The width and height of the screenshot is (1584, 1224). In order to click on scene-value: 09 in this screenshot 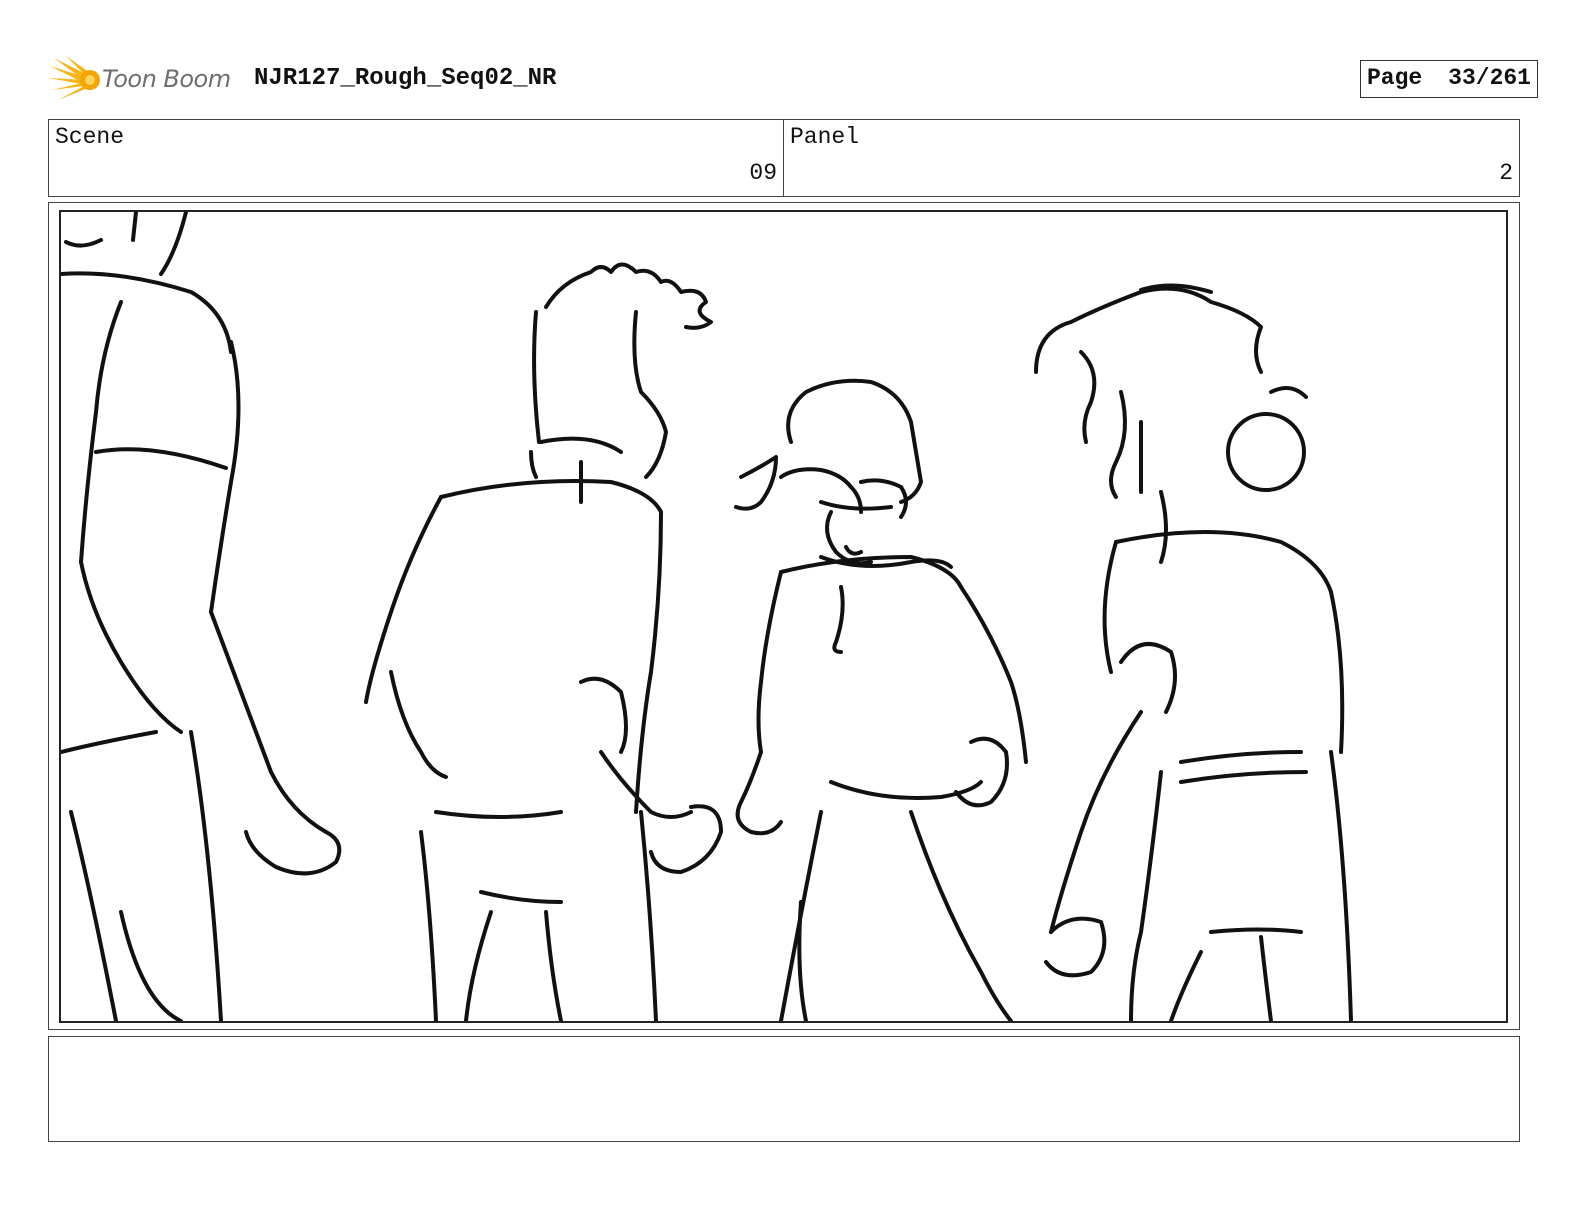, I will do `click(763, 173)`.